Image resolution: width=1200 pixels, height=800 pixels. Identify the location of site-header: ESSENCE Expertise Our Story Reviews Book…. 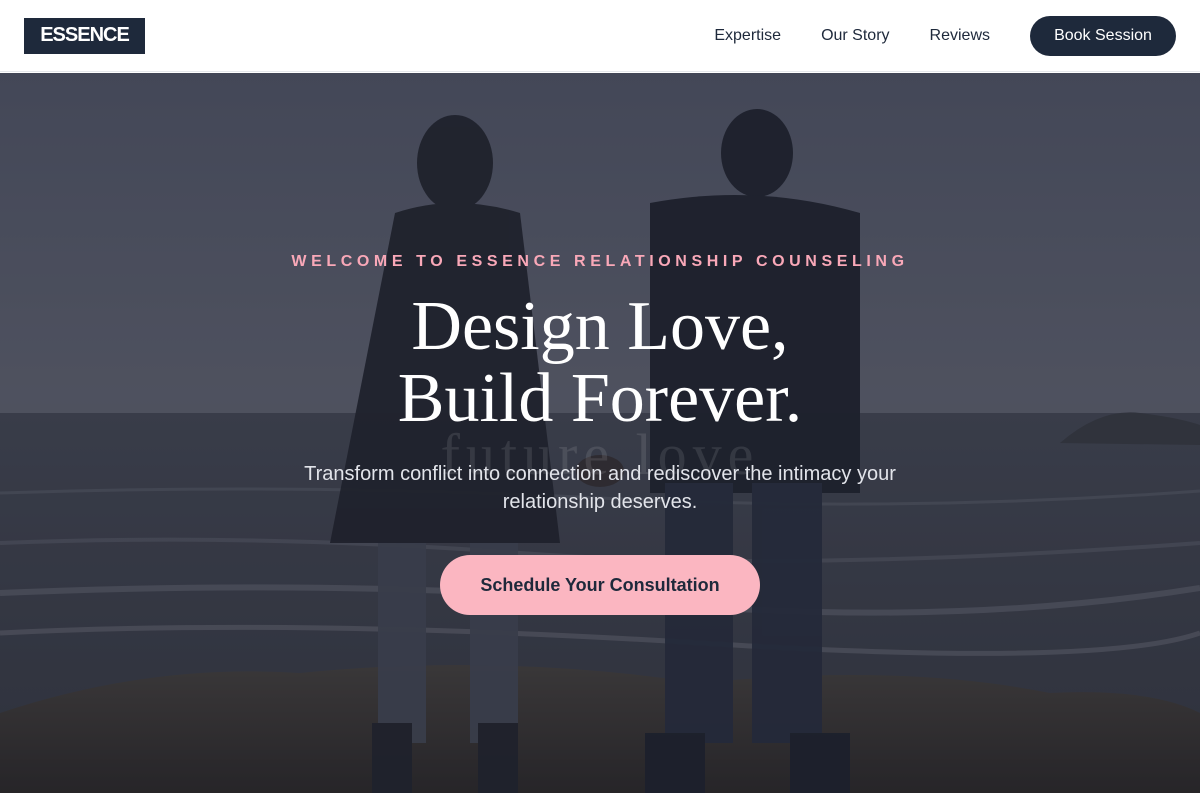
(600, 36).